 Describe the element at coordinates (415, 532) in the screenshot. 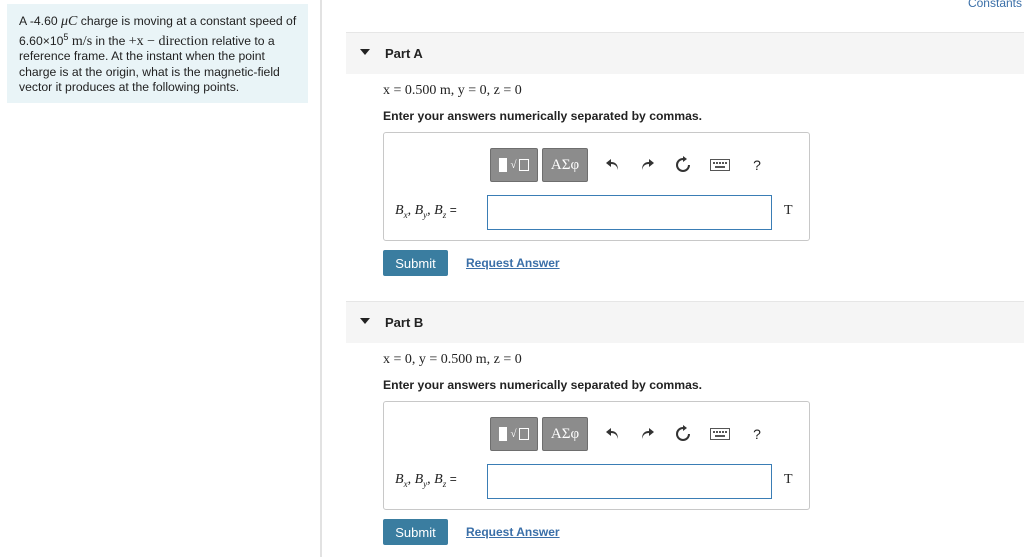

I see `part-b-submit-button: Submit` at that location.